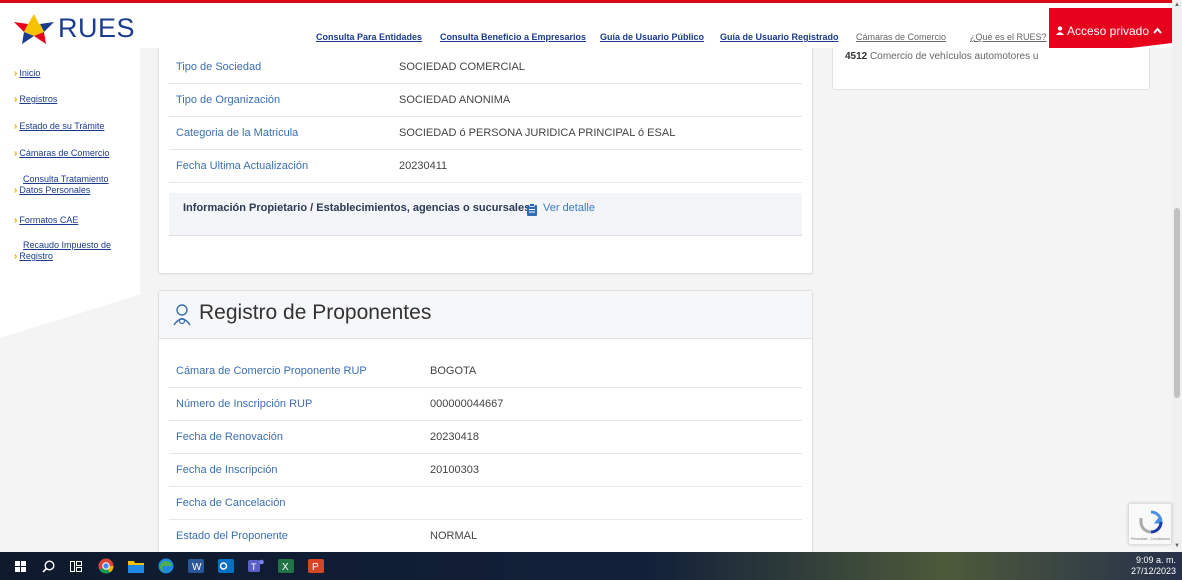 The height and width of the screenshot is (580, 1182). I want to click on recaptcha-terms: Privacidad - Condiciones, so click(1150, 539).